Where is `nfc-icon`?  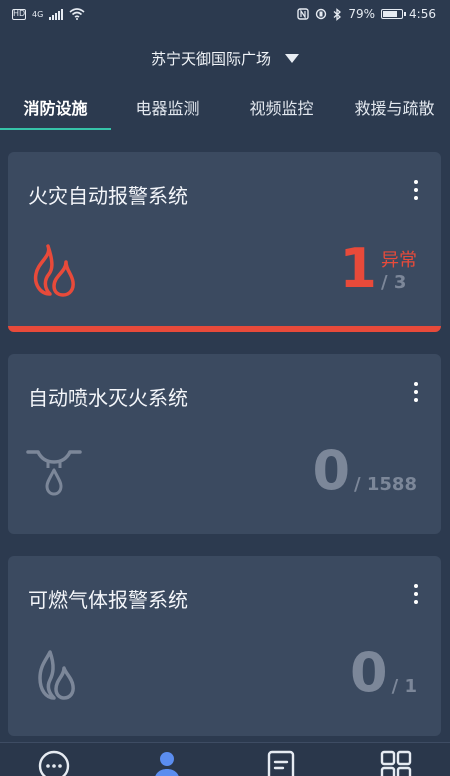
nfc-icon is located at coordinates (303, 14).